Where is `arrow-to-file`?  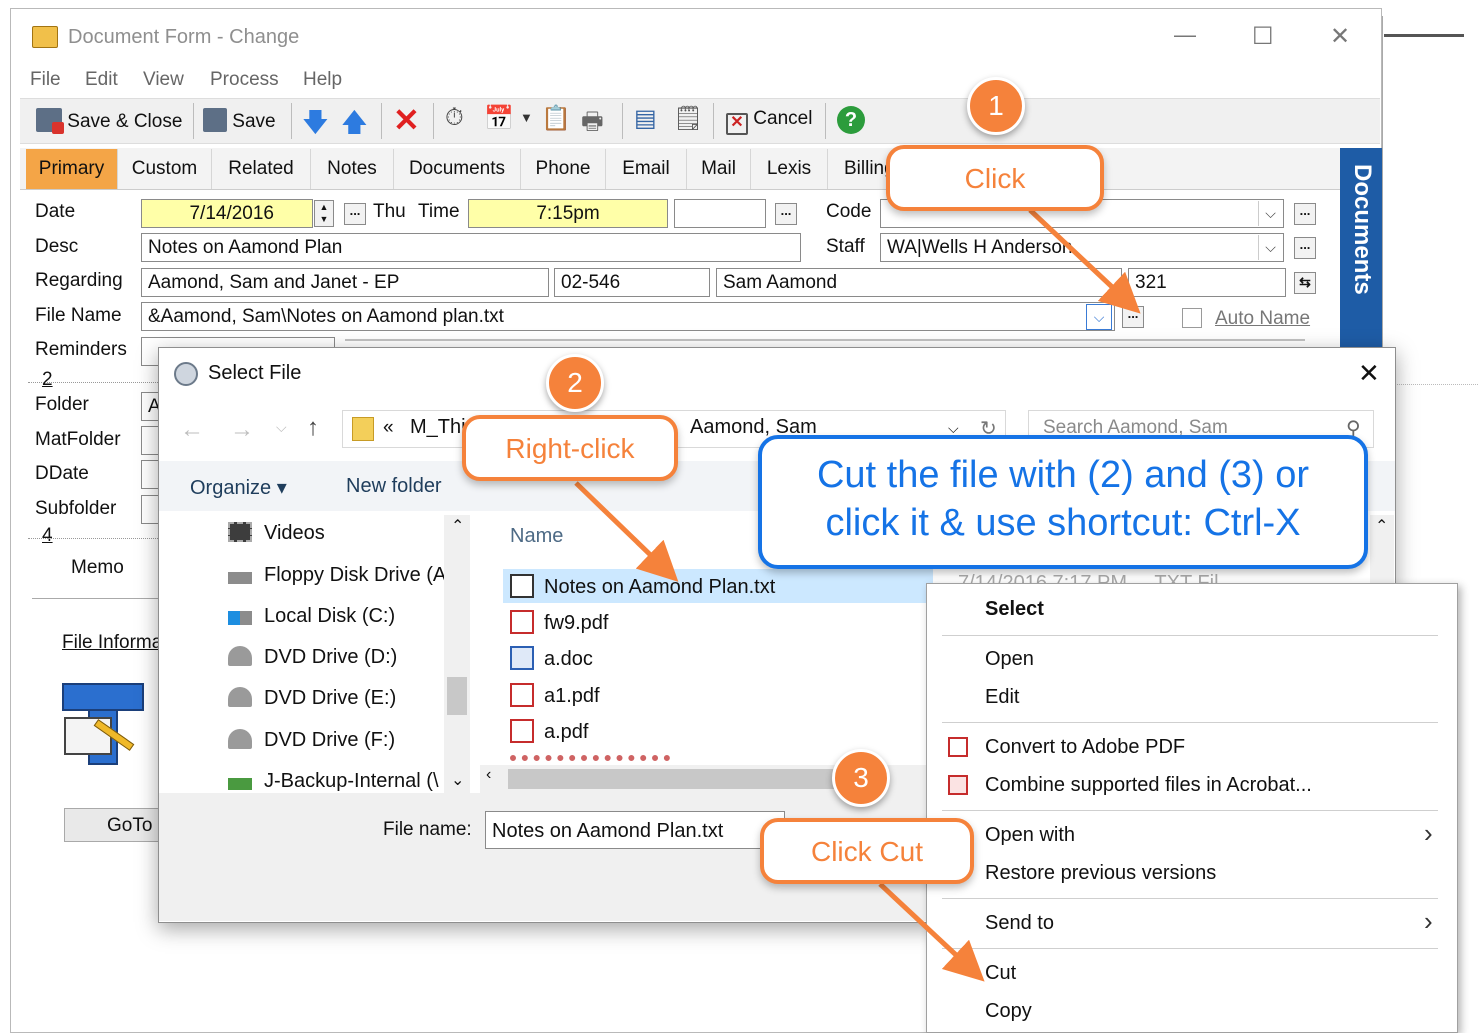 arrow-to-file is located at coordinates (626, 531).